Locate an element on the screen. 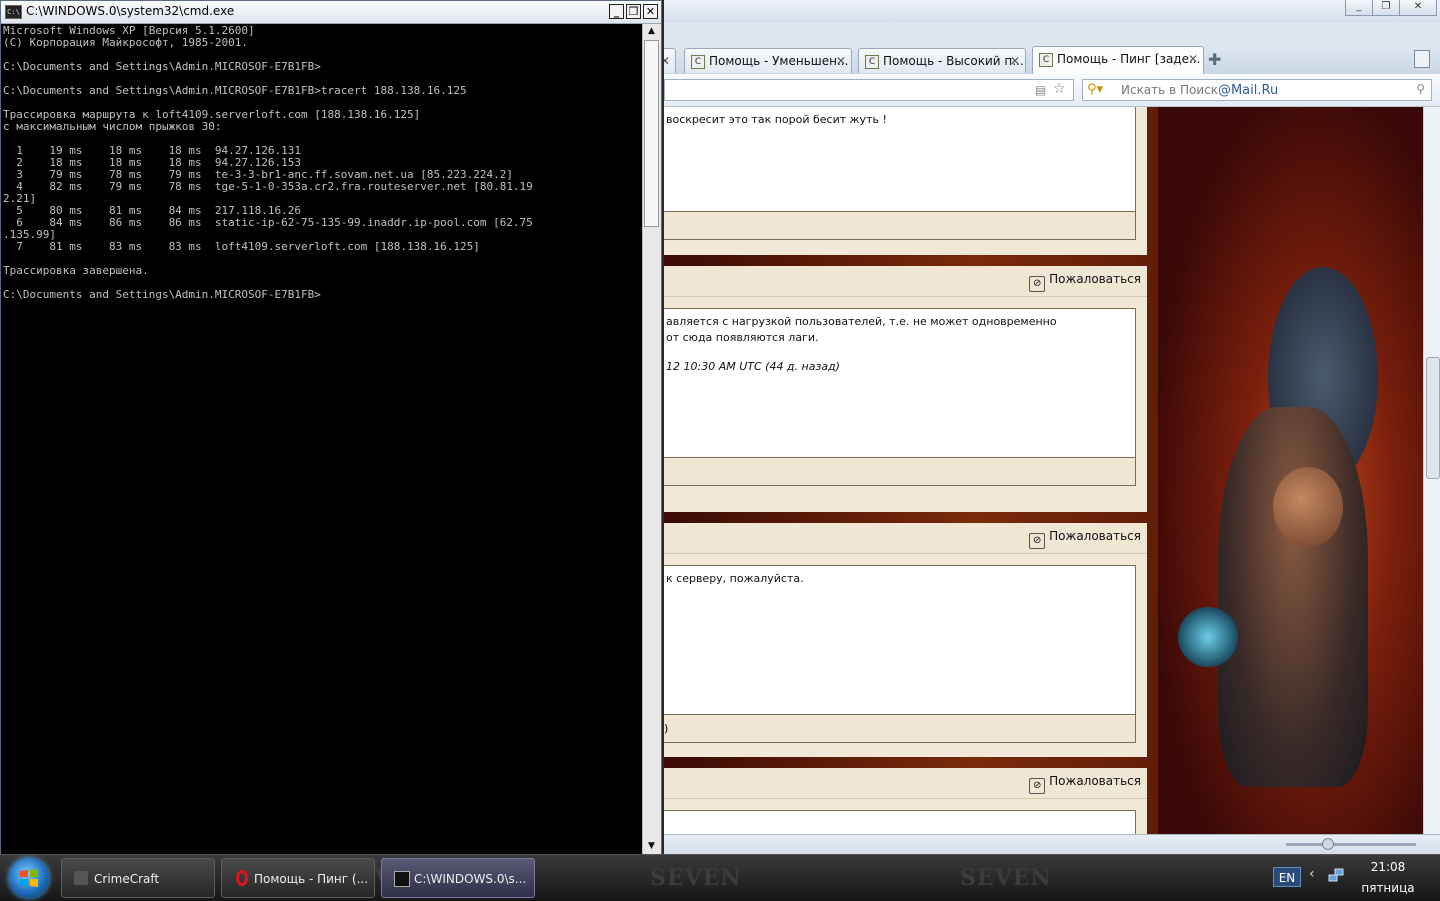  start-button is located at coordinates (29, 878).